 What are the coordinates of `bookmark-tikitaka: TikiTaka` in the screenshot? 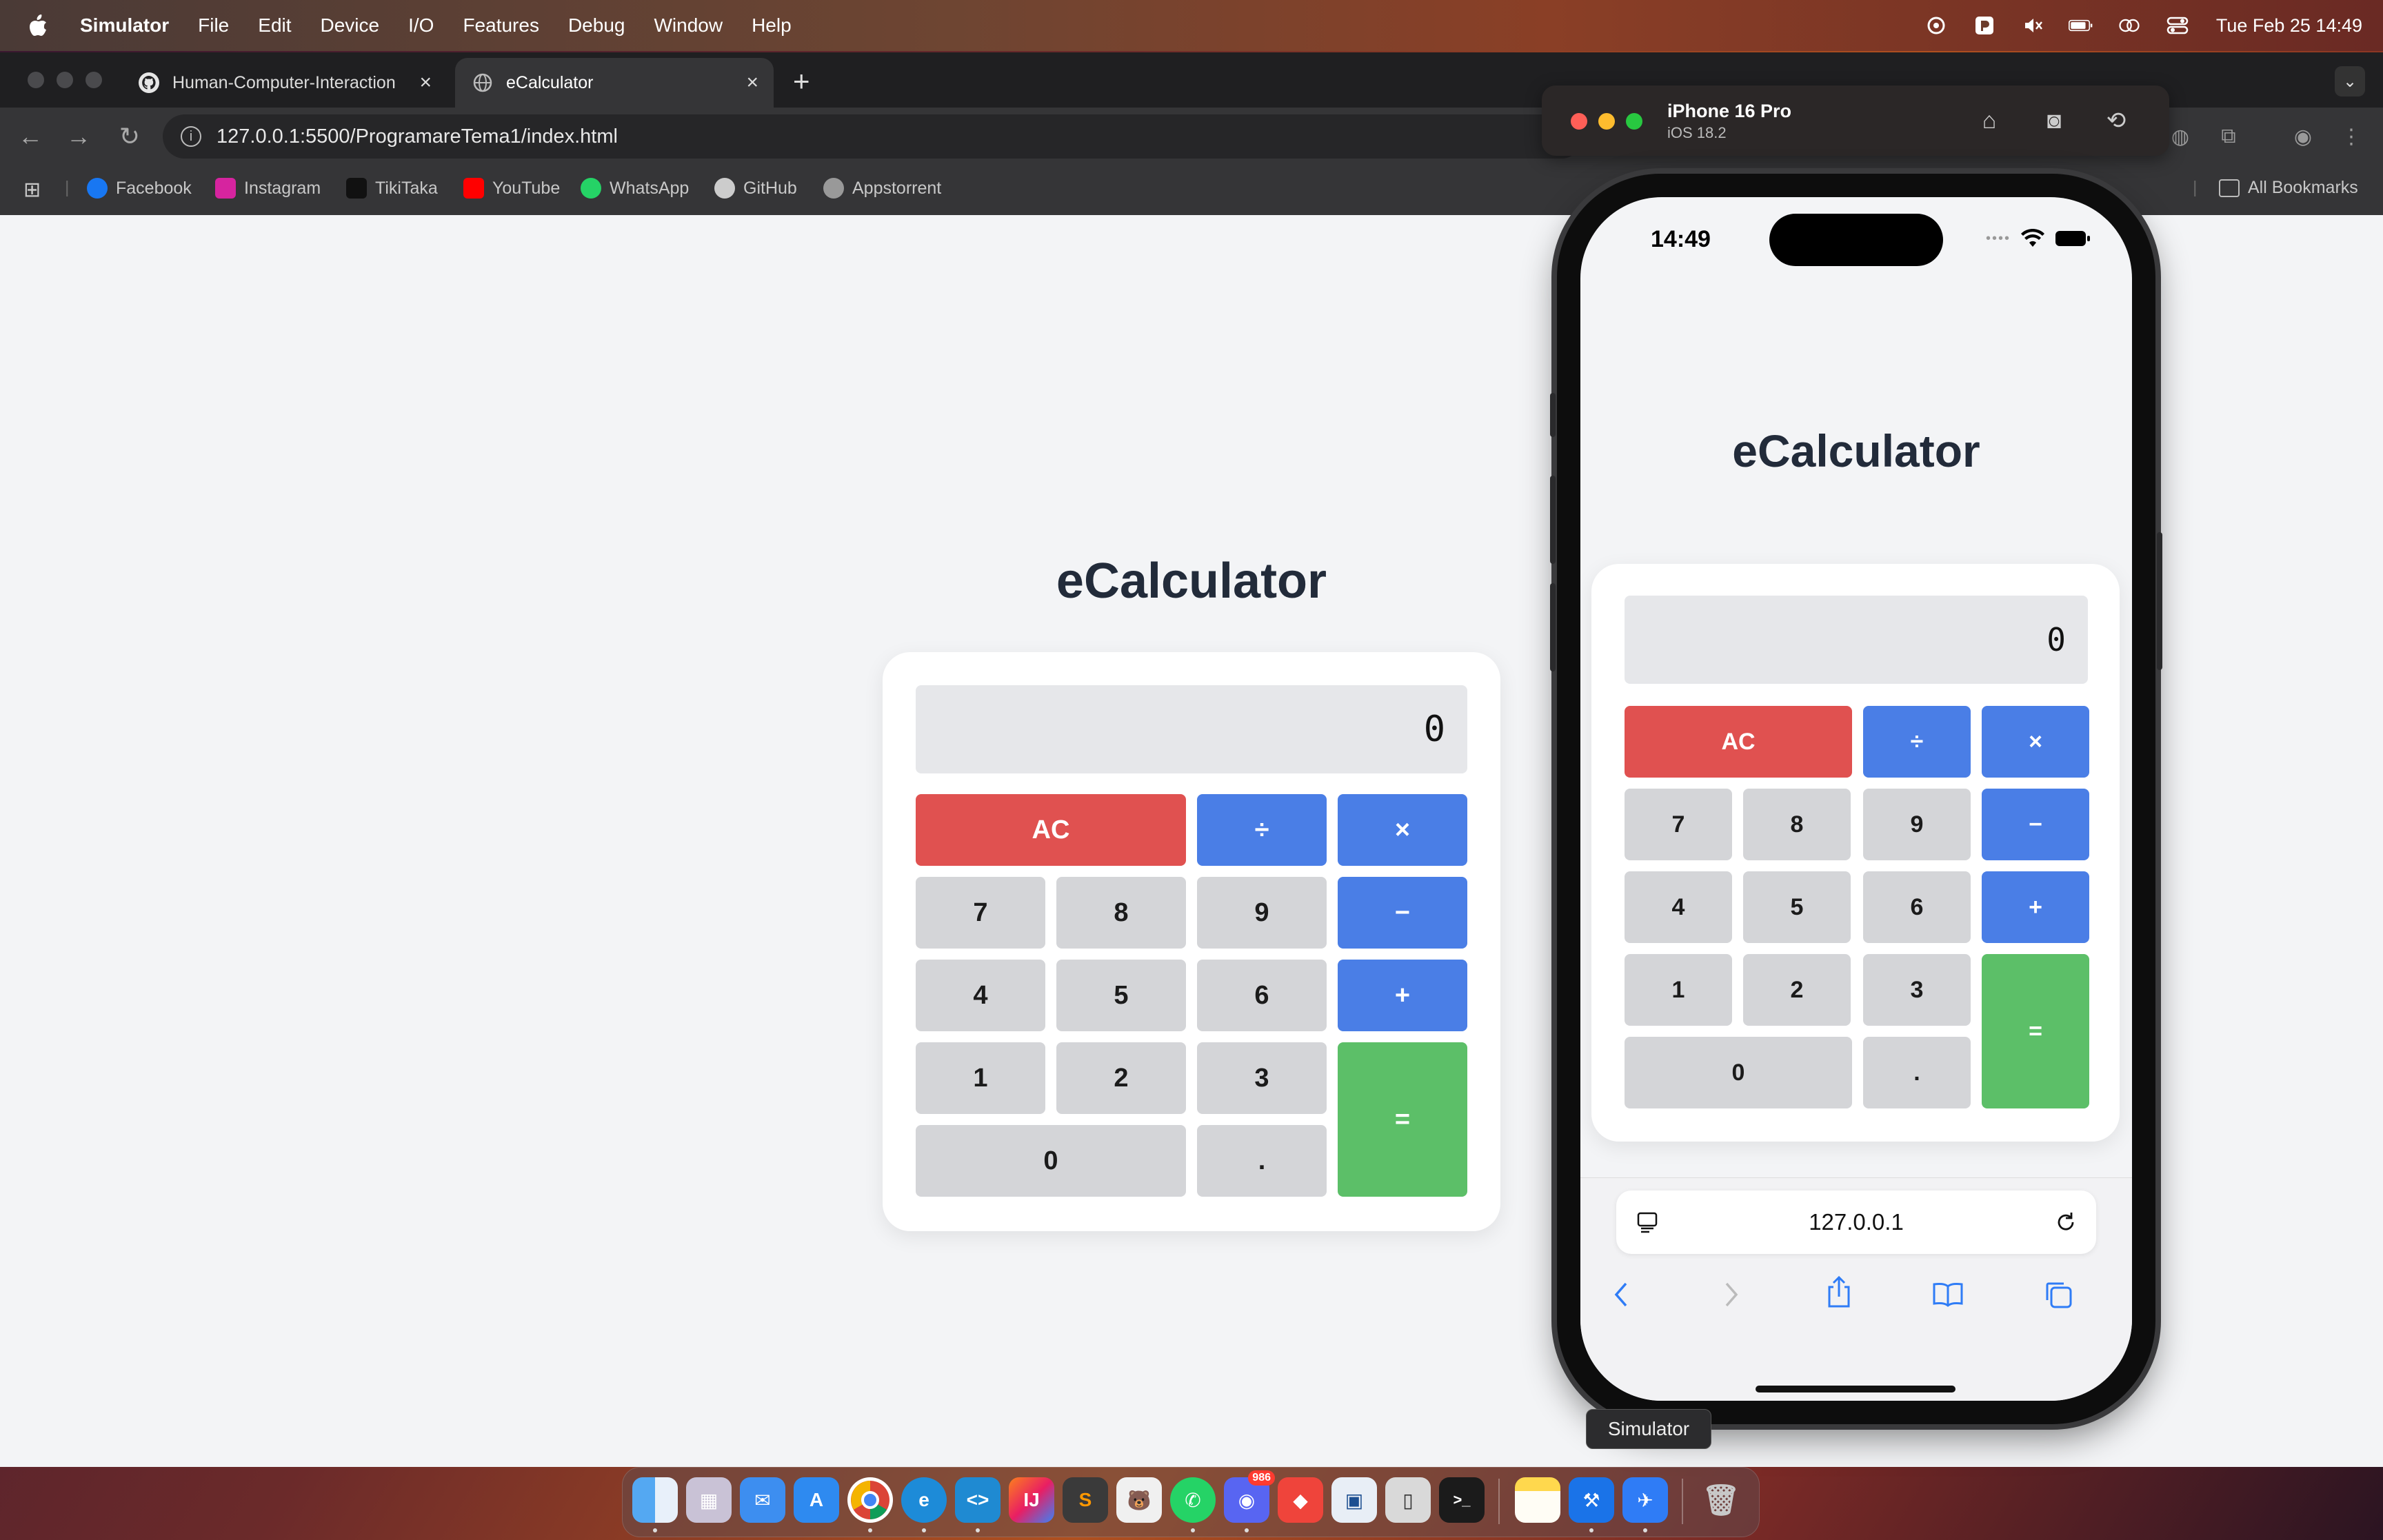 It's located at (392, 189).